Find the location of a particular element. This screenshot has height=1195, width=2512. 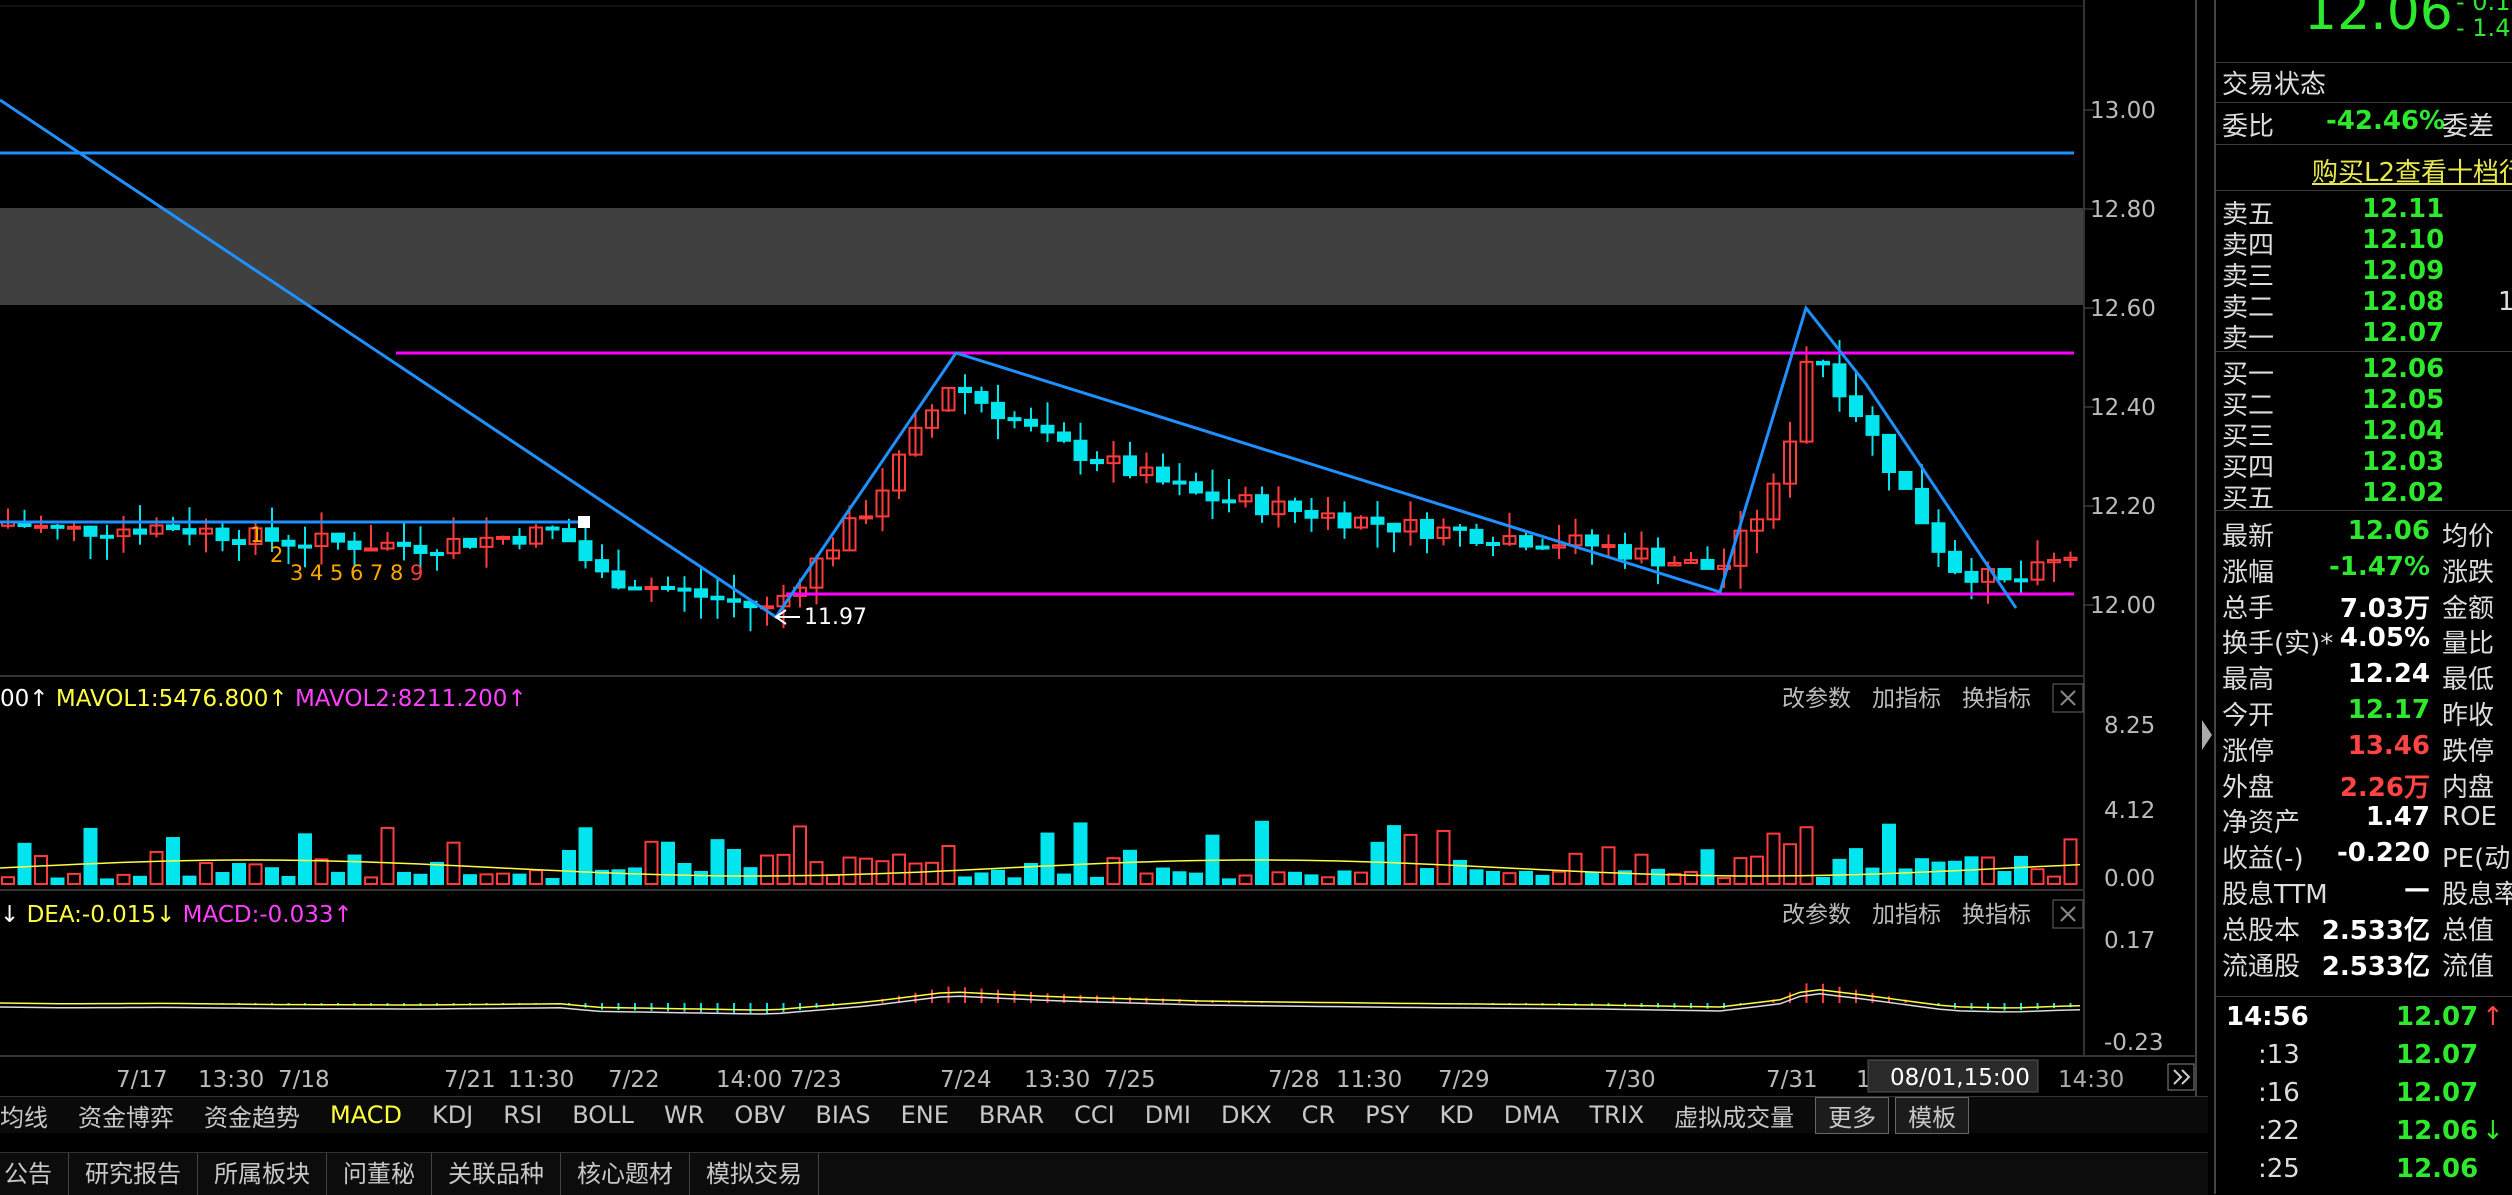

indicator-tab: RSI is located at coordinates (522, 1115).